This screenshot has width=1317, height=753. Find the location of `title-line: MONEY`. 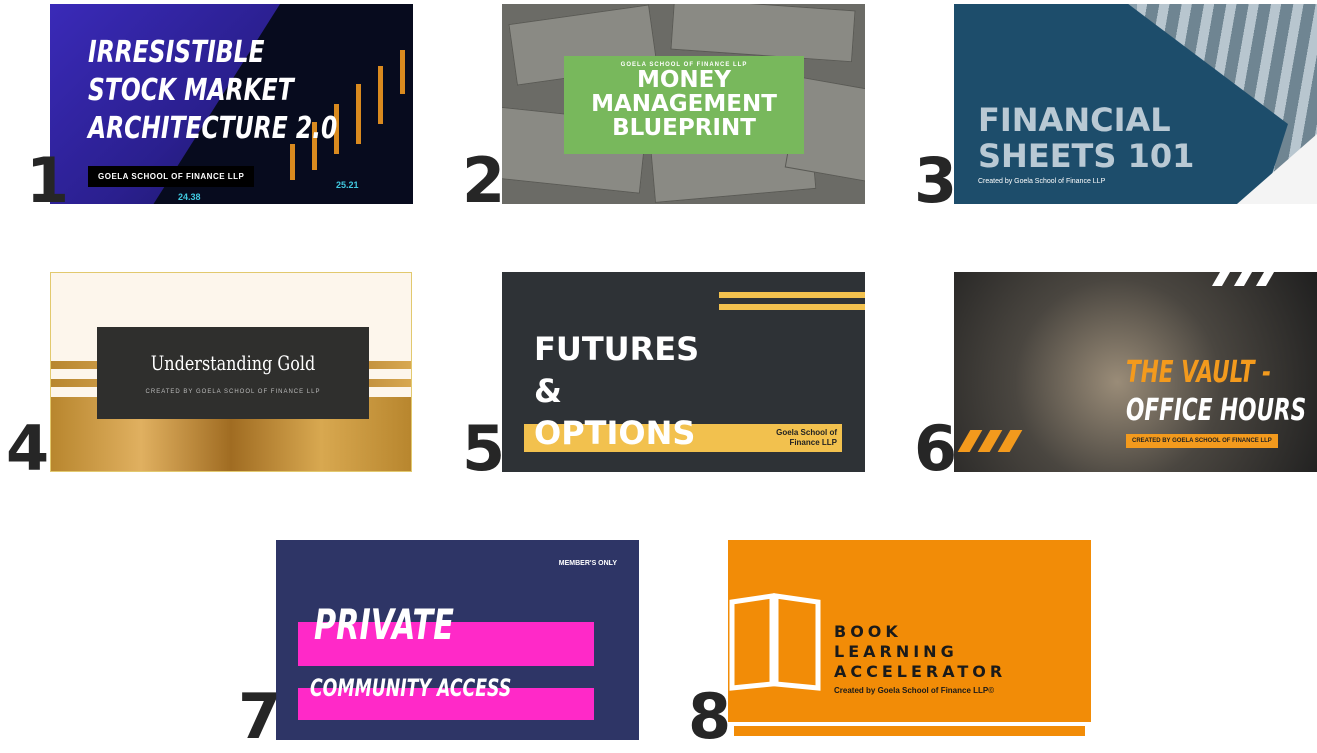

title-line: MONEY is located at coordinates (684, 80).